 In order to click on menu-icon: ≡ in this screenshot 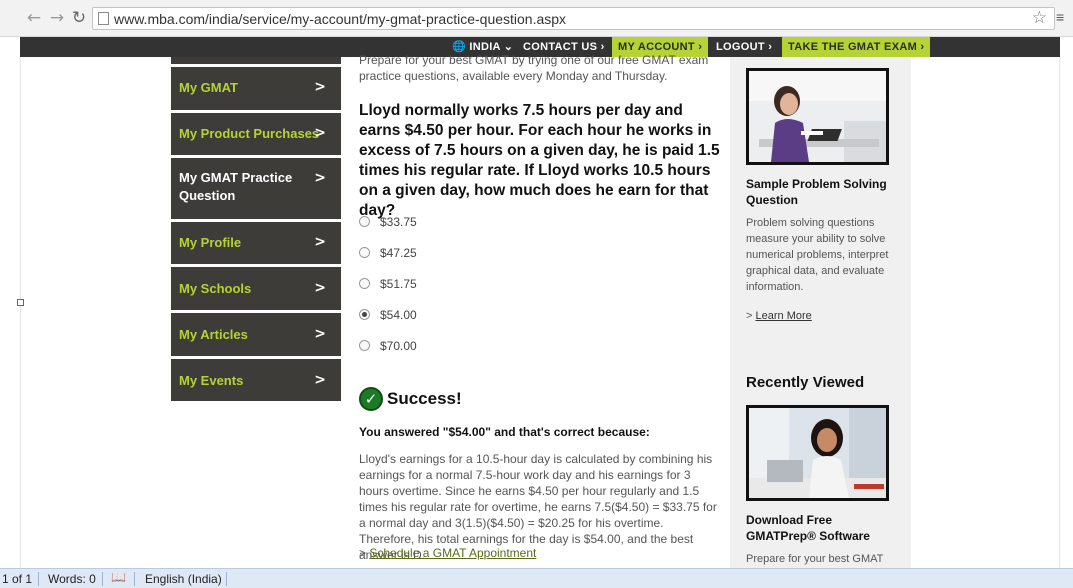, I will do `click(1061, 17)`.